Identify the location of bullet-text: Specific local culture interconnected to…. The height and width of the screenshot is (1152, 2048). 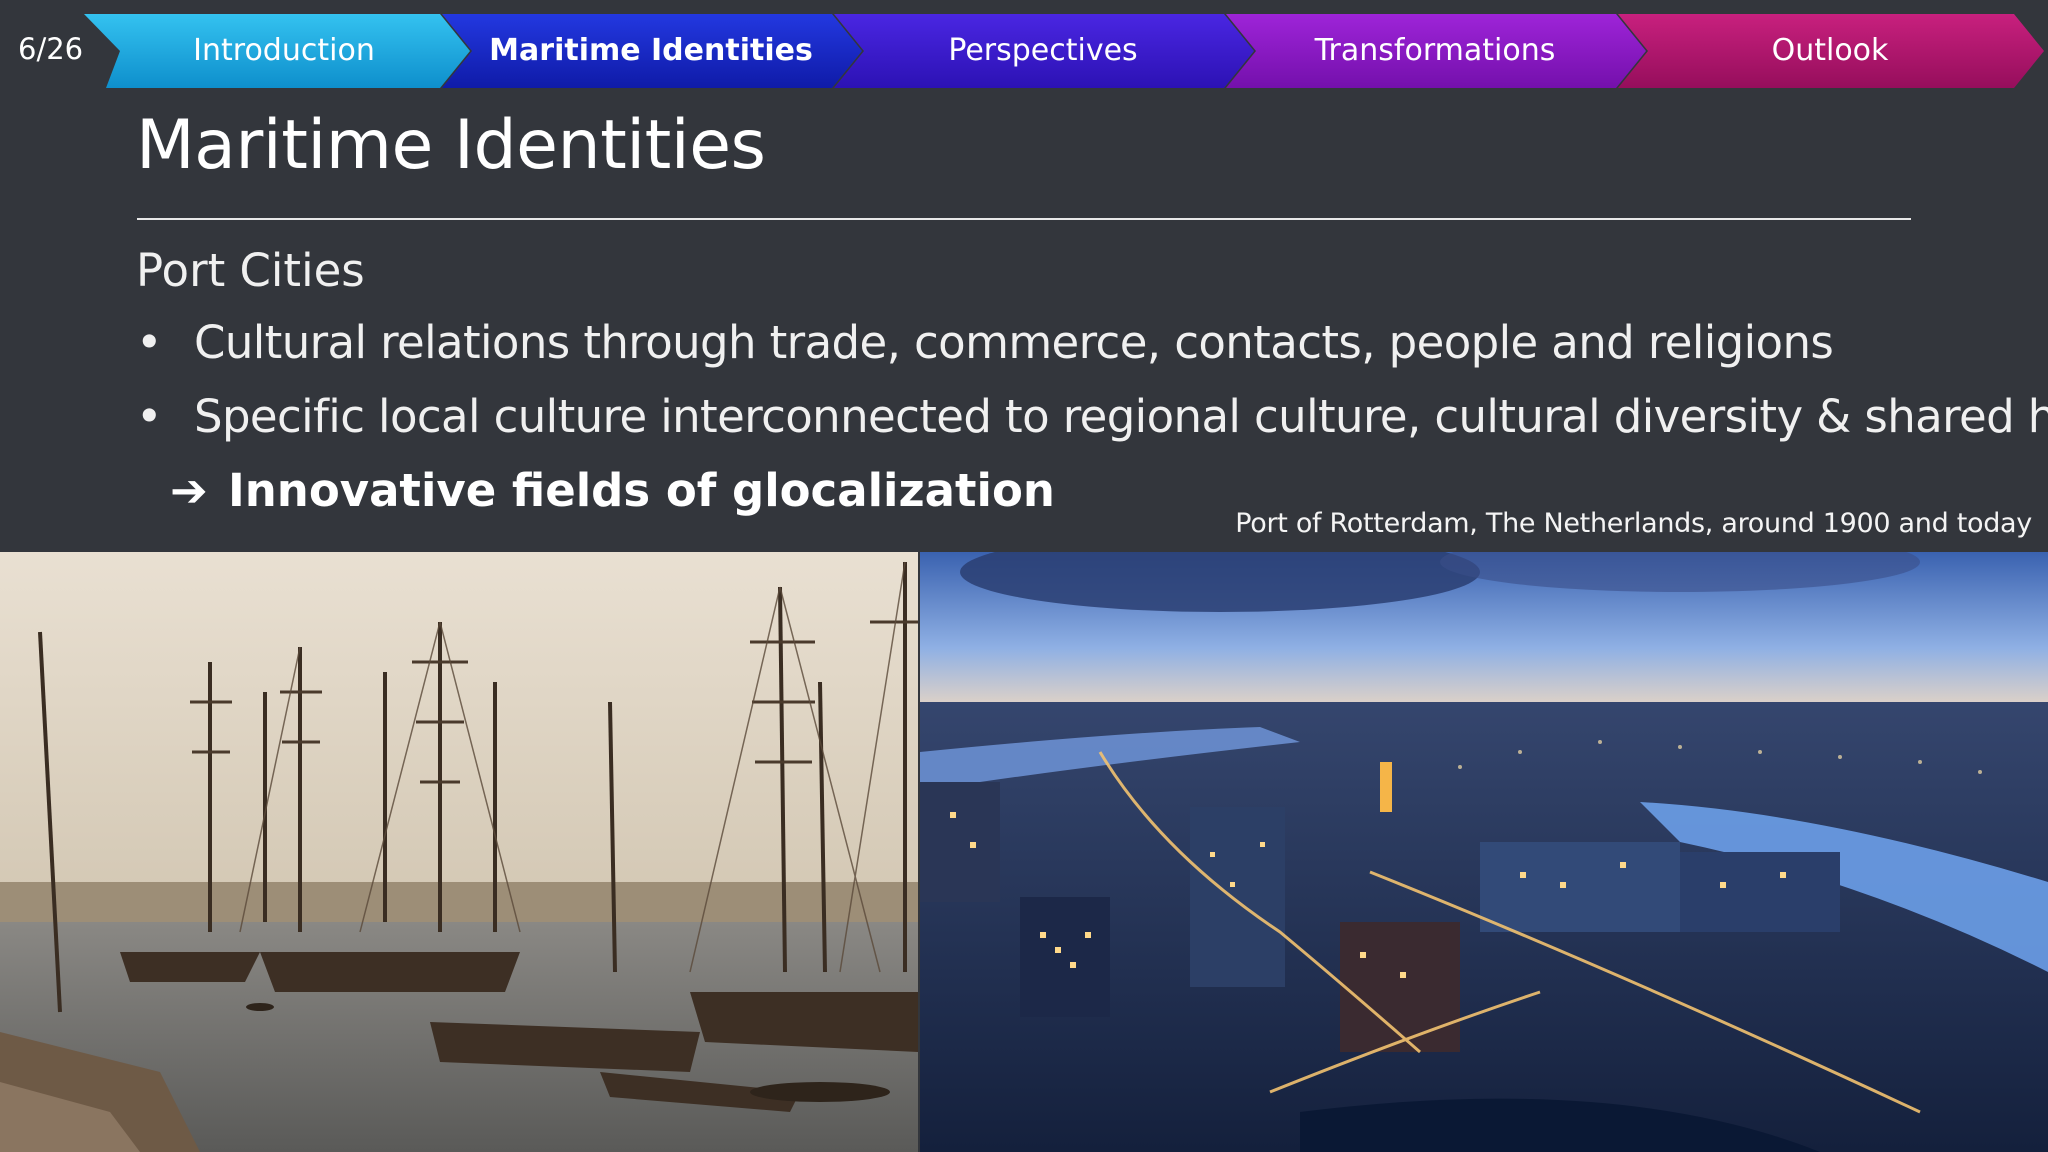
(1121, 416).